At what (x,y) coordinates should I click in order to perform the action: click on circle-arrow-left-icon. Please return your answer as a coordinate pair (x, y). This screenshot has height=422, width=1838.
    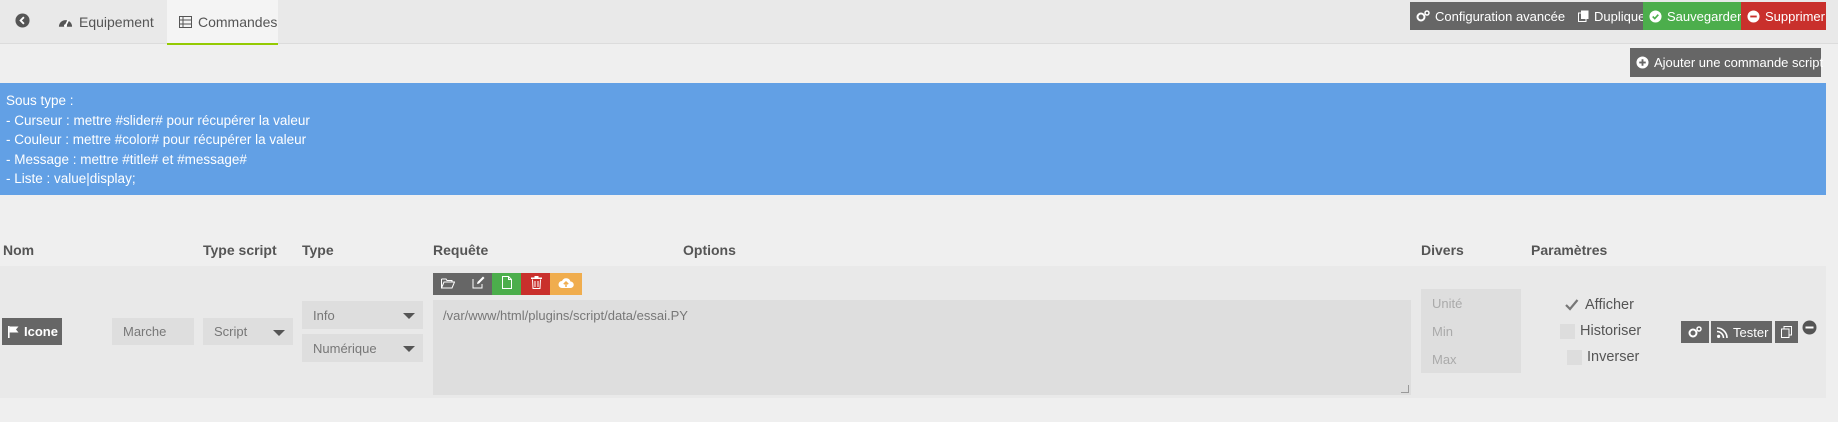
    Looking at the image, I should click on (22, 22).